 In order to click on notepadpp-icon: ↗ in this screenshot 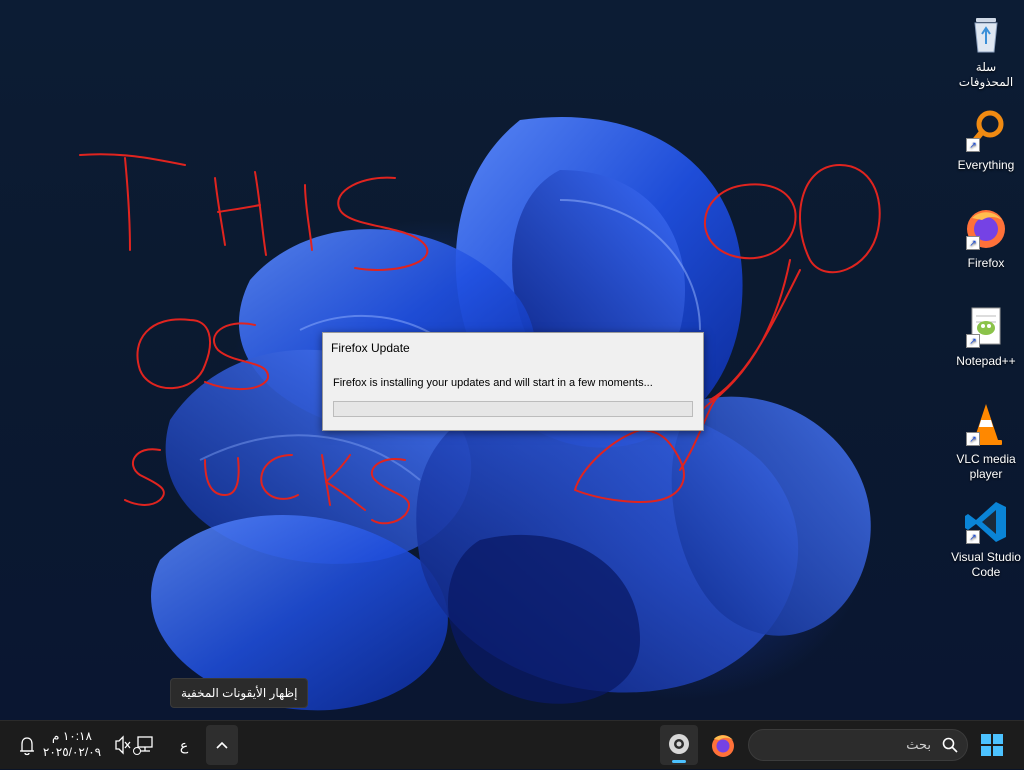, I will do `click(986, 326)`.